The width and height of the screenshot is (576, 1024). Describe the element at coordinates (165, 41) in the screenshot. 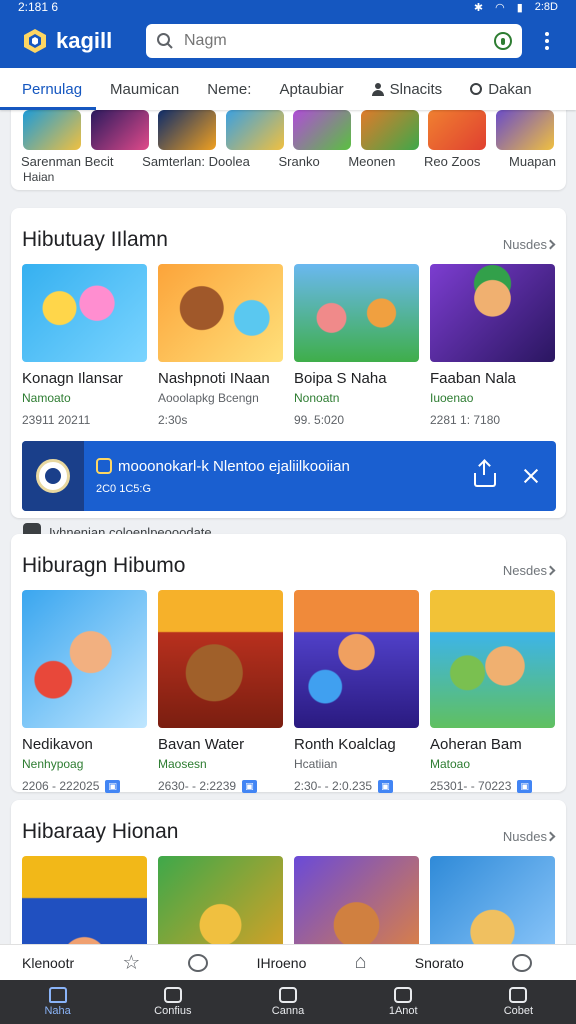

I see `search-icon` at that location.